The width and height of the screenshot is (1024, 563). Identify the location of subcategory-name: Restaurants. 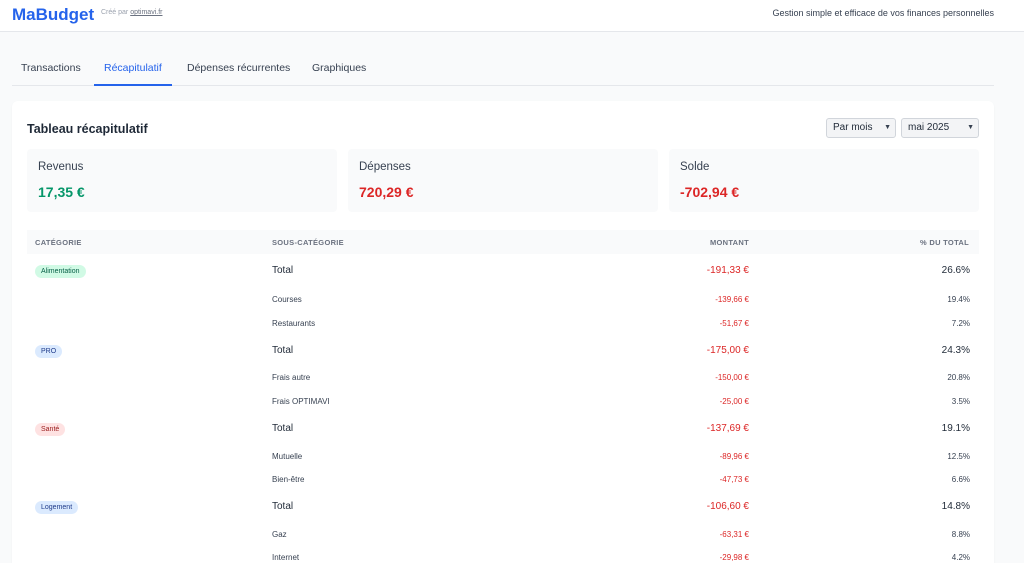
(294, 323).